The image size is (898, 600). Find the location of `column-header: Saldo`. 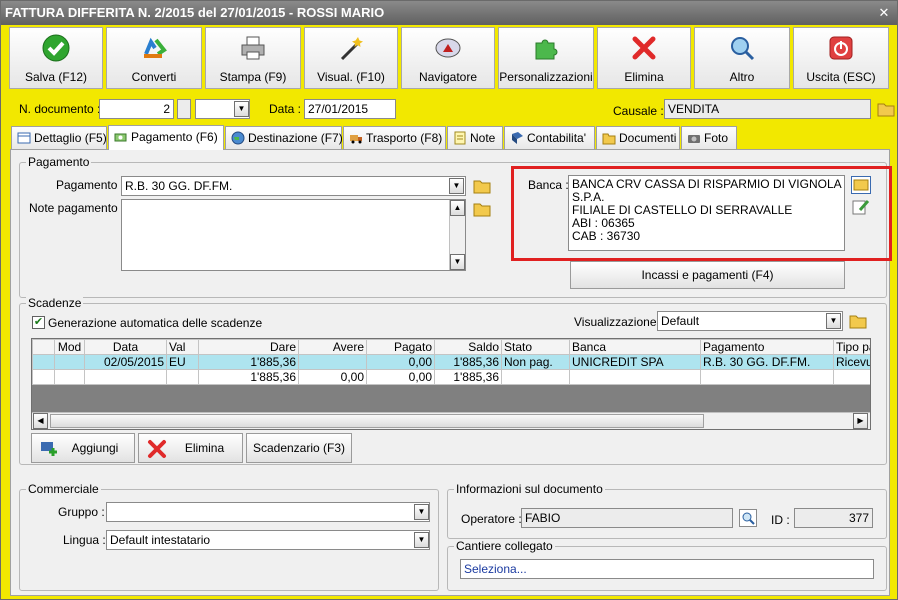

column-header: Saldo is located at coordinates (468, 347).